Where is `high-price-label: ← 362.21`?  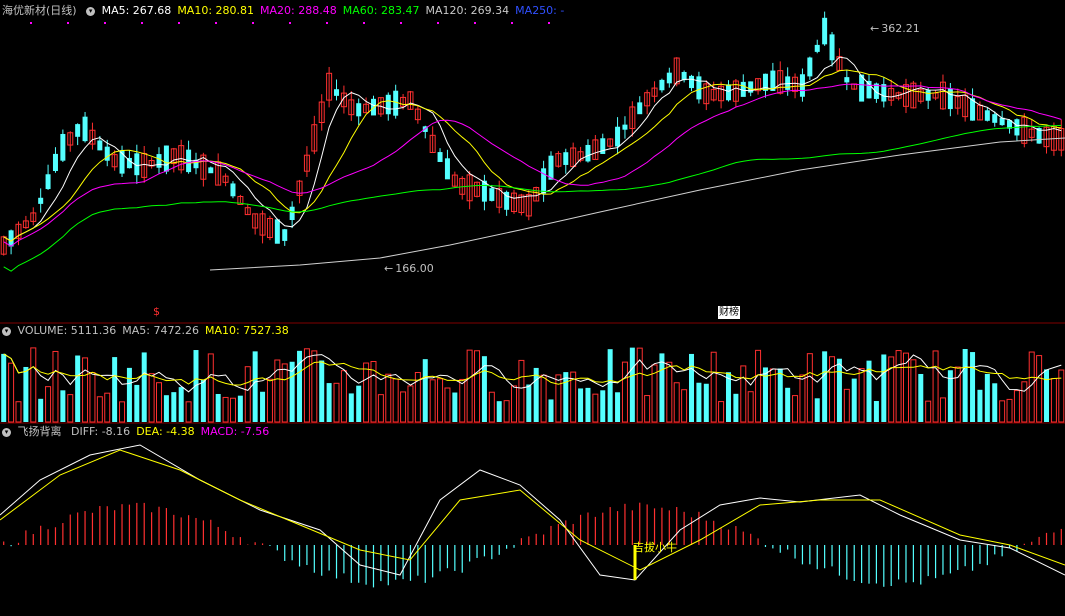 high-price-label: ← 362.21 is located at coordinates (895, 28).